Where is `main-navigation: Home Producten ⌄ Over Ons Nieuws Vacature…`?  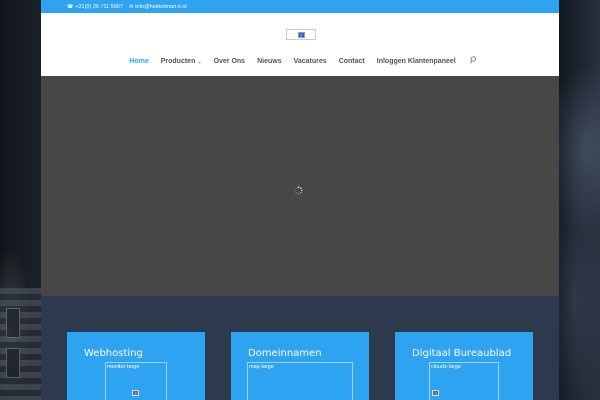 main-navigation: Home Producten ⌄ Over Ons Nieuws Vacature… is located at coordinates (300, 61).